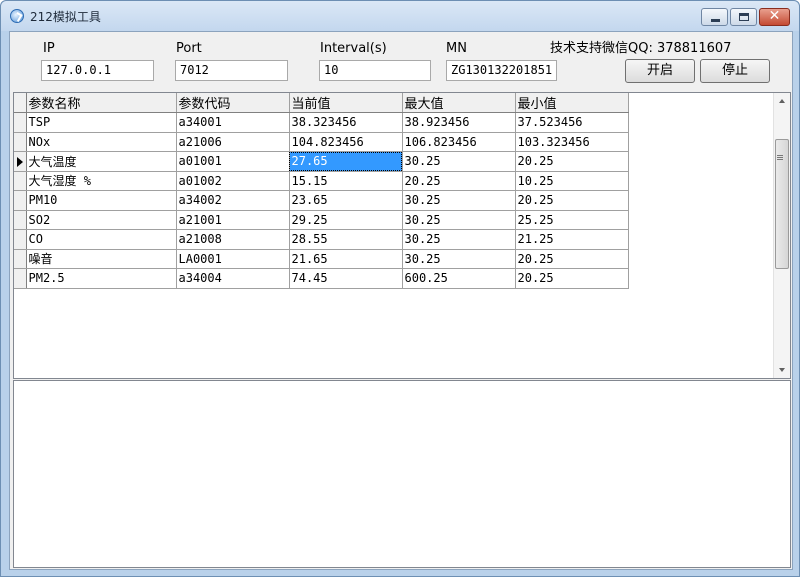  Describe the element at coordinates (714, 17) in the screenshot. I see `minimize-button` at that location.